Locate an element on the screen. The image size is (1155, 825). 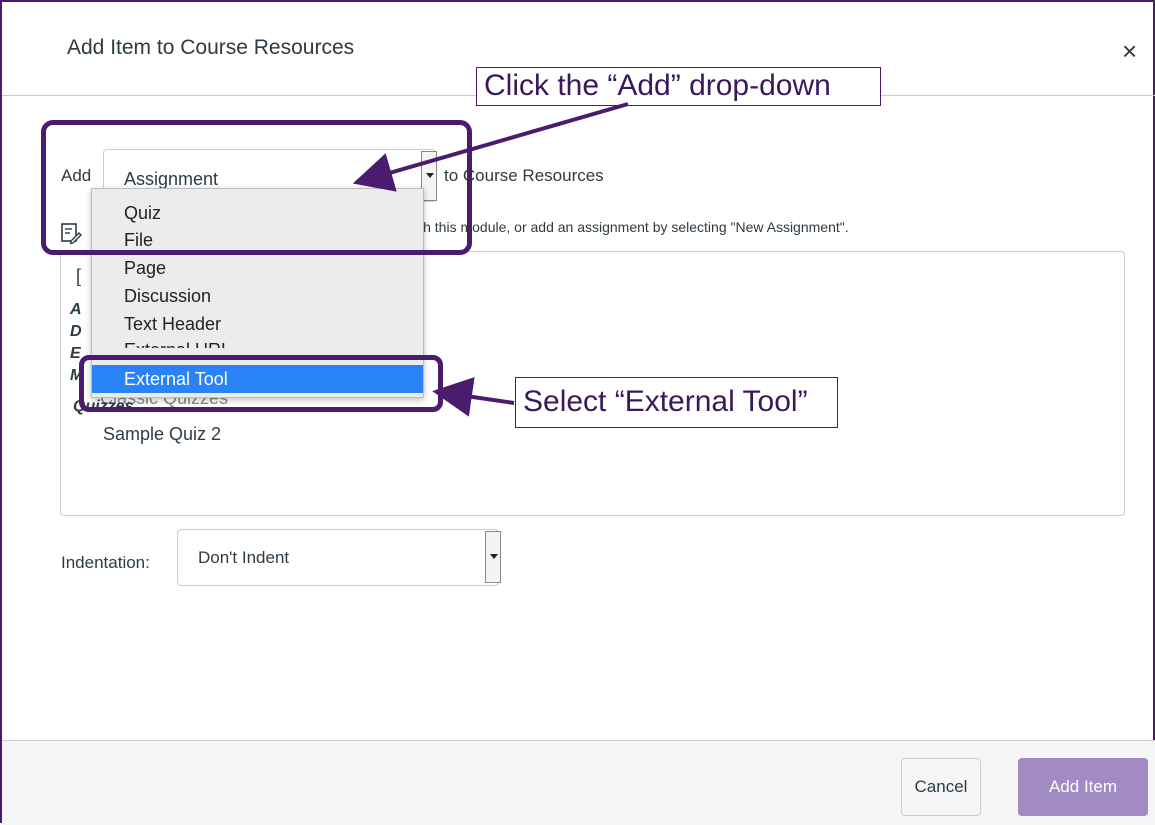
dialog-footer is located at coordinates (578, 782).